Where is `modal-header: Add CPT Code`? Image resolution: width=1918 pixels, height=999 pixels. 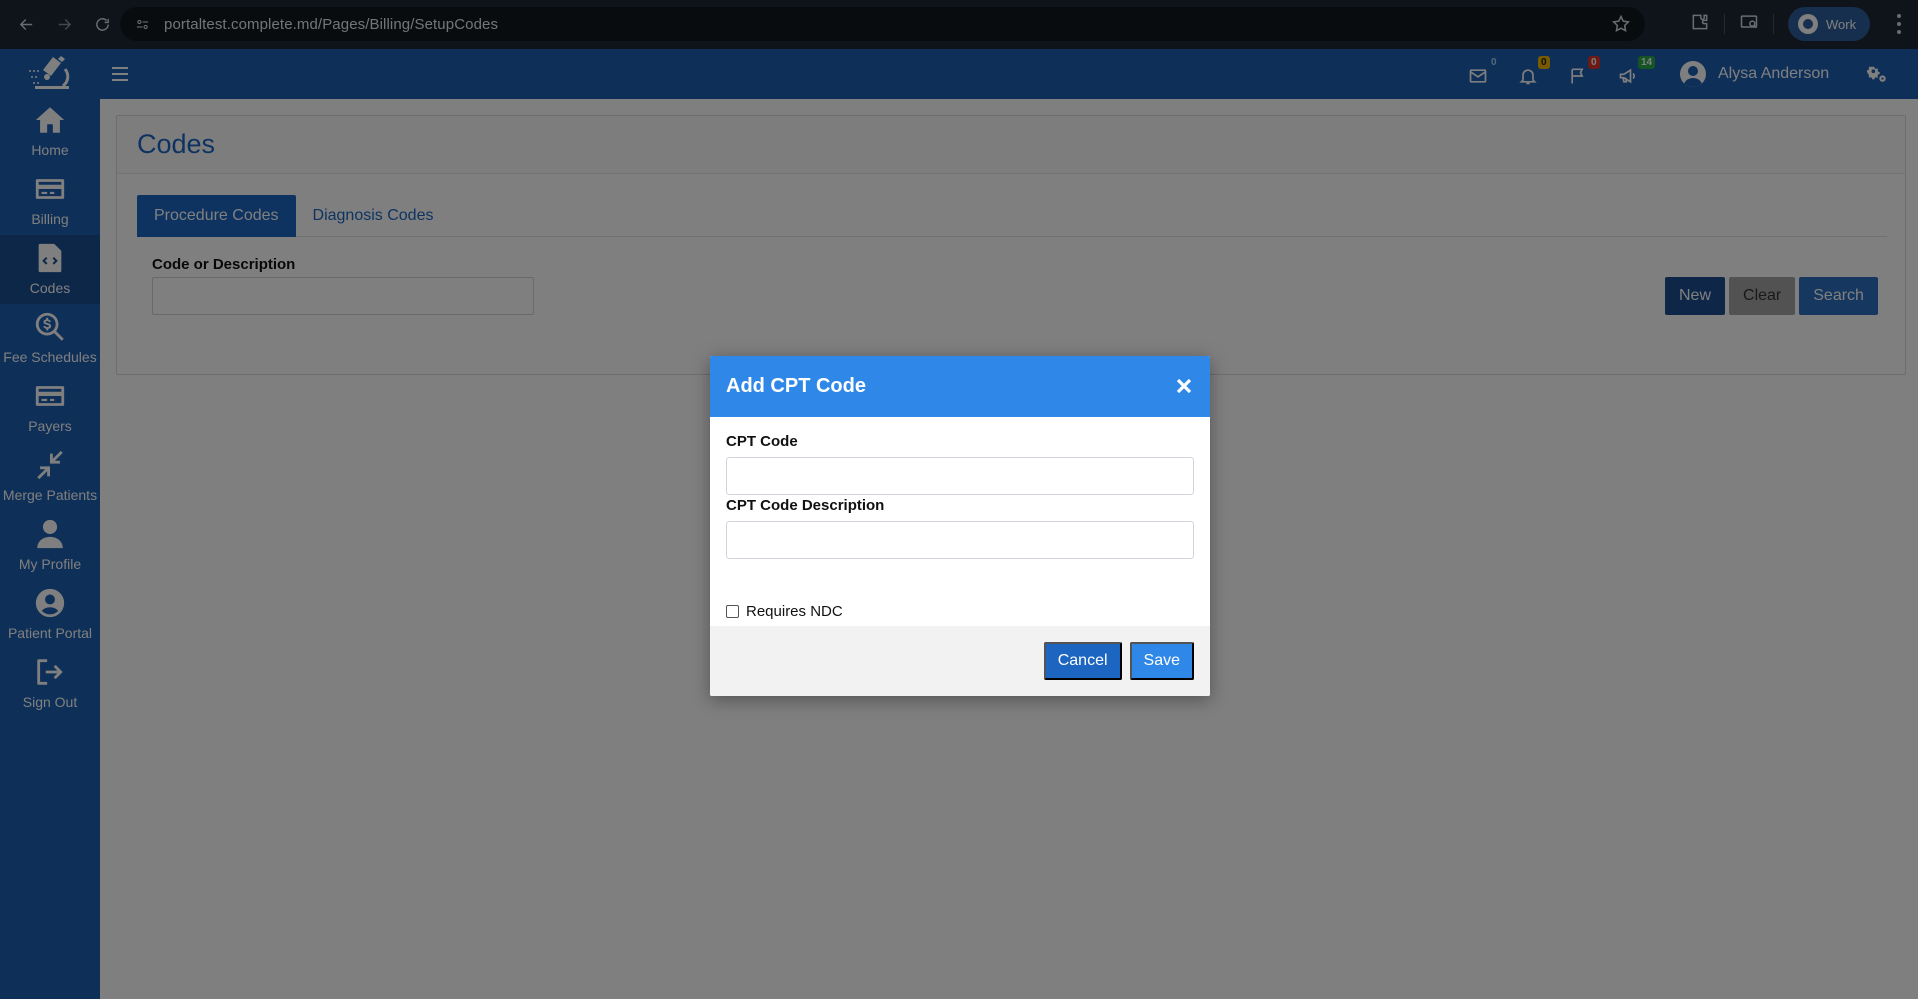
modal-header: Add CPT Code is located at coordinates (960, 386).